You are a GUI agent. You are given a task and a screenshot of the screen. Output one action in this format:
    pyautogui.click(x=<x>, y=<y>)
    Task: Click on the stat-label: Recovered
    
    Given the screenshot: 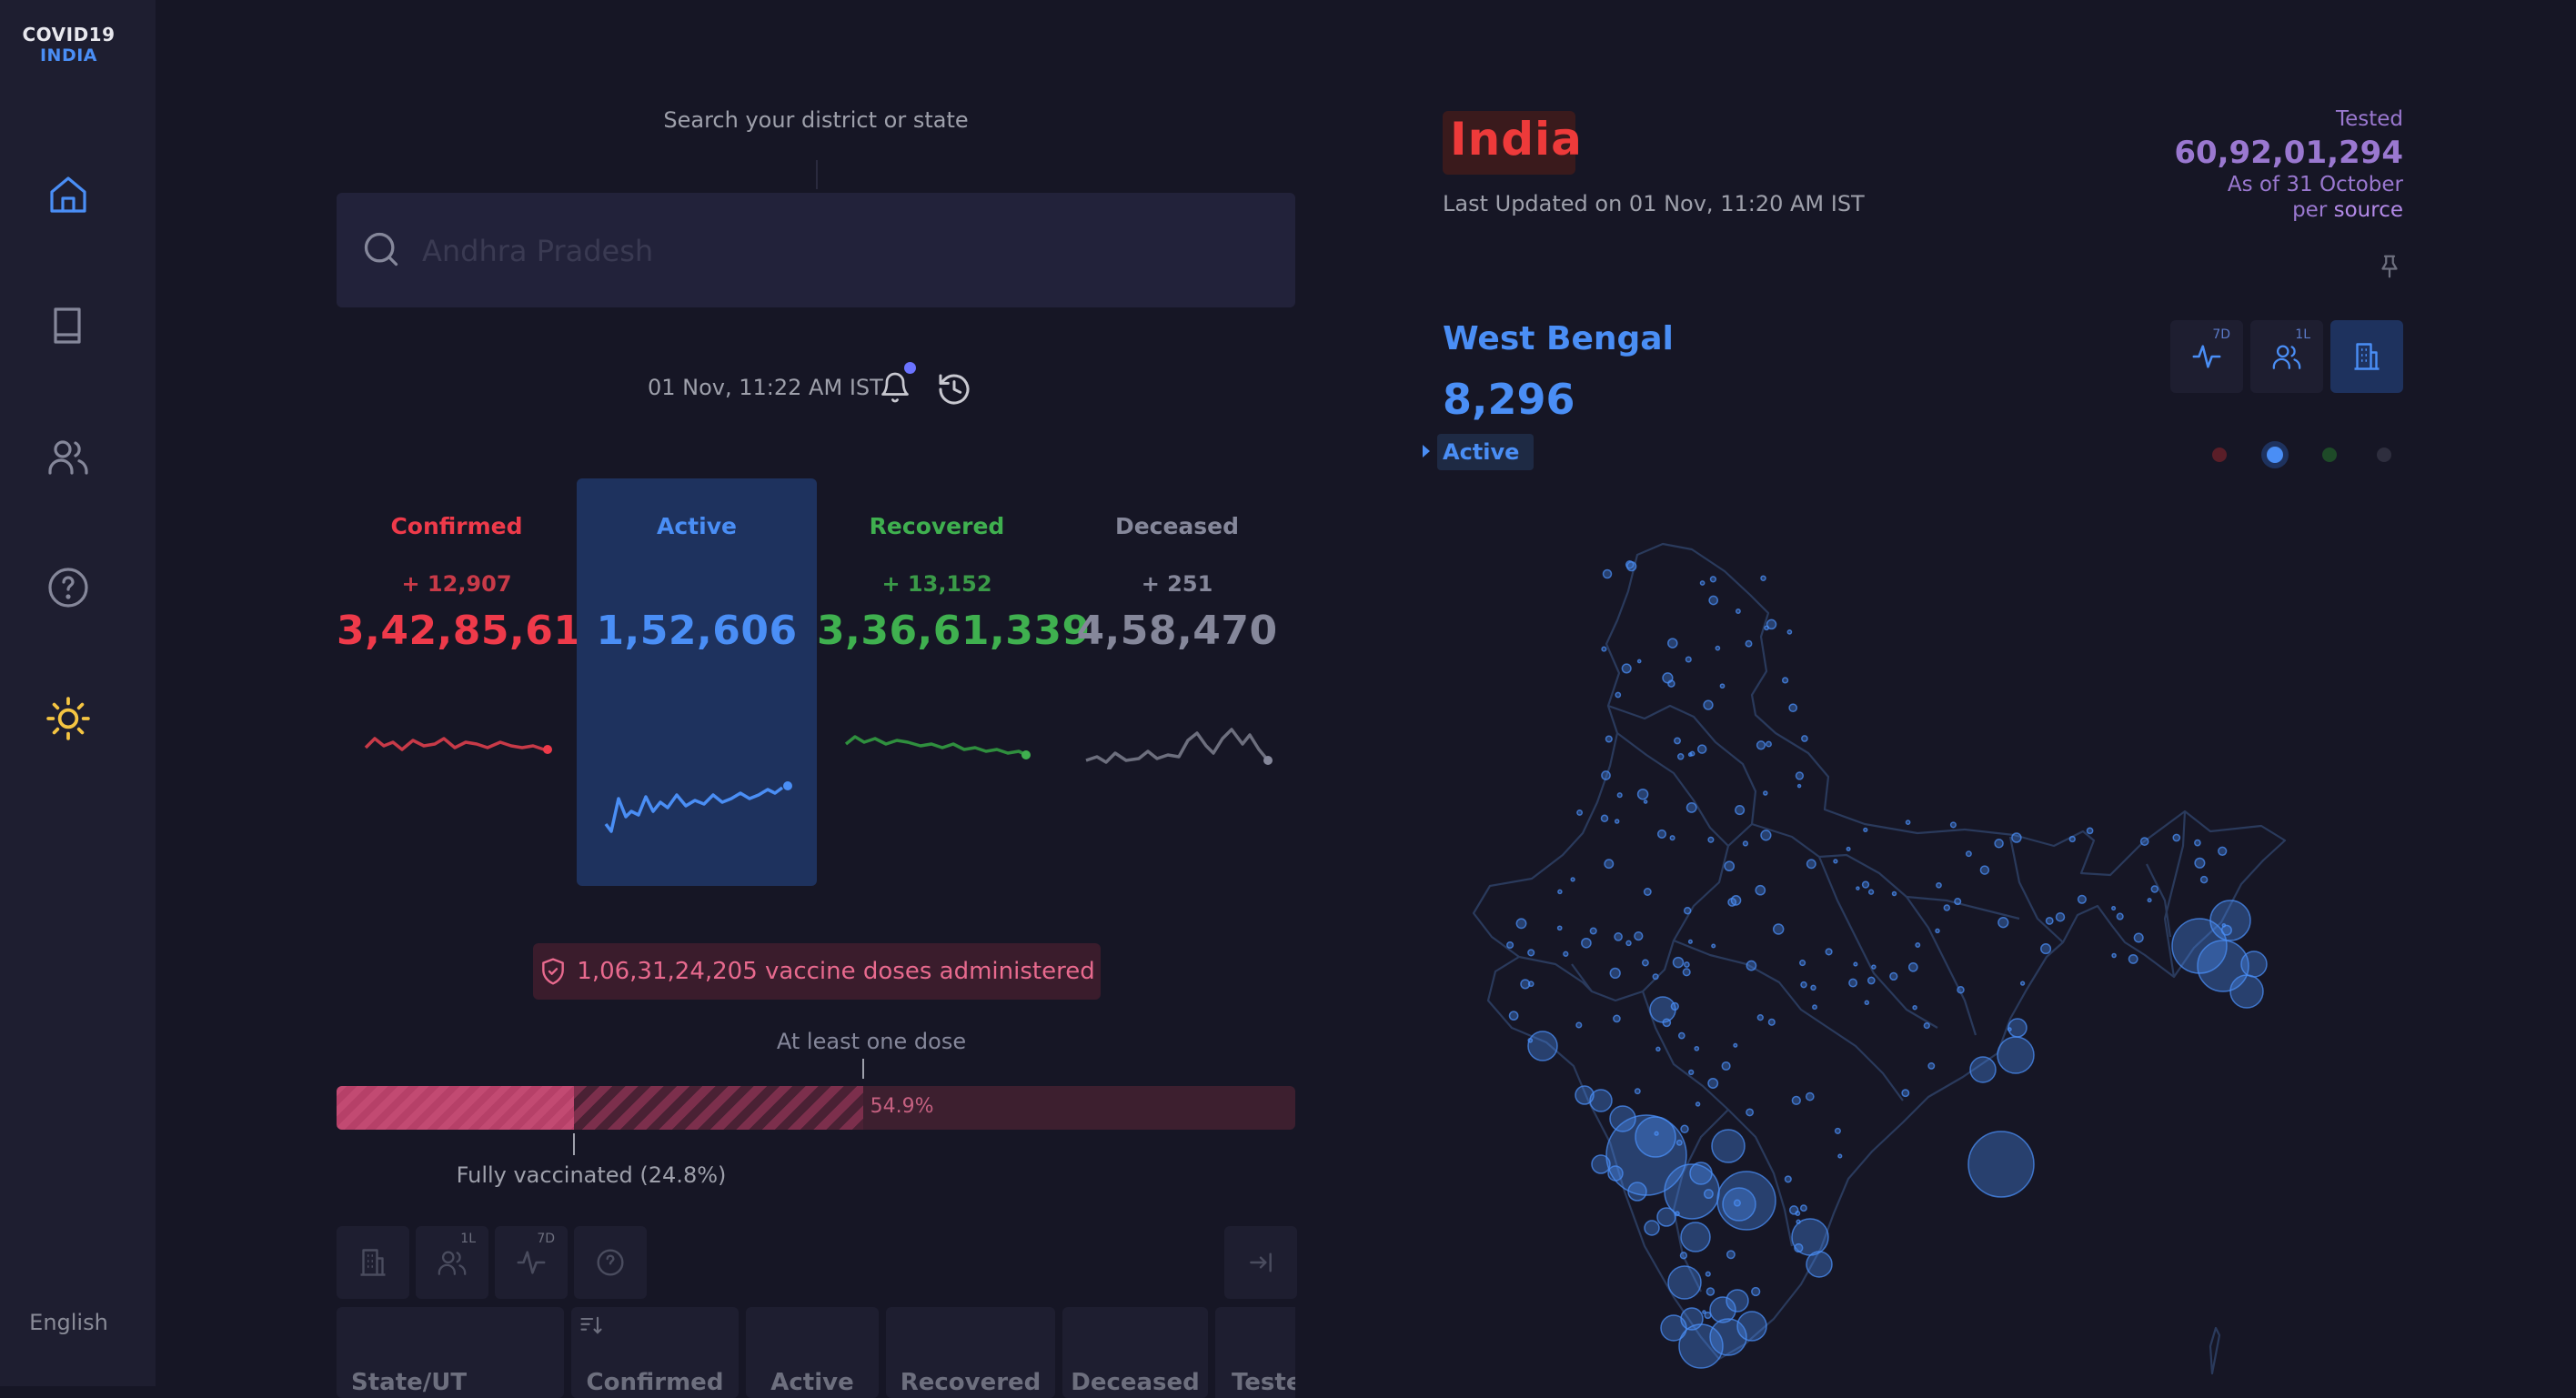 What is the action you would take?
    pyautogui.click(x=937, y=526)
    